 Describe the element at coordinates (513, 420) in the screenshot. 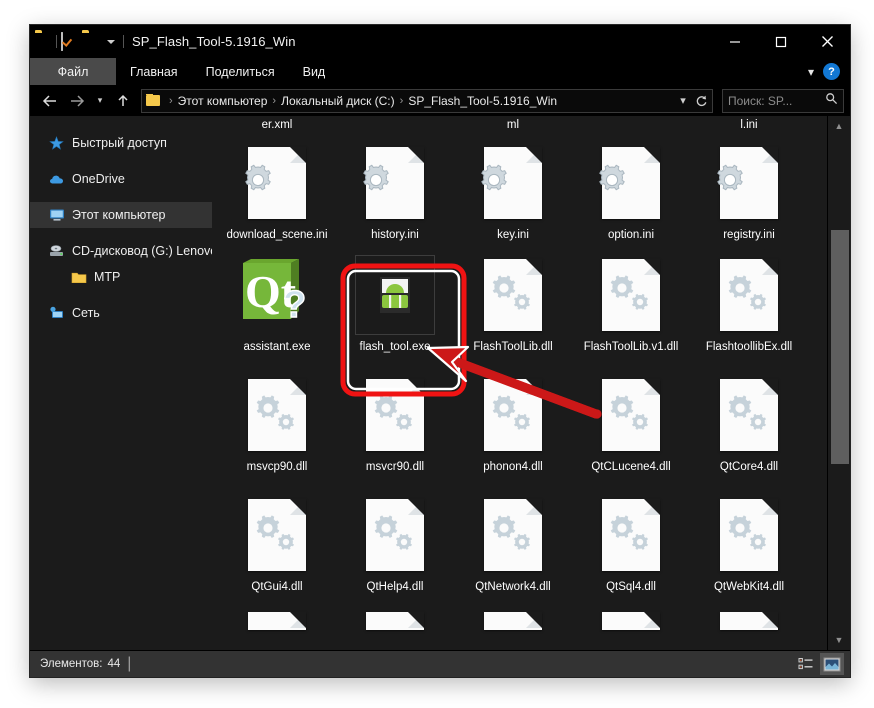

I see `list-item: phonon4.dll` at that location.